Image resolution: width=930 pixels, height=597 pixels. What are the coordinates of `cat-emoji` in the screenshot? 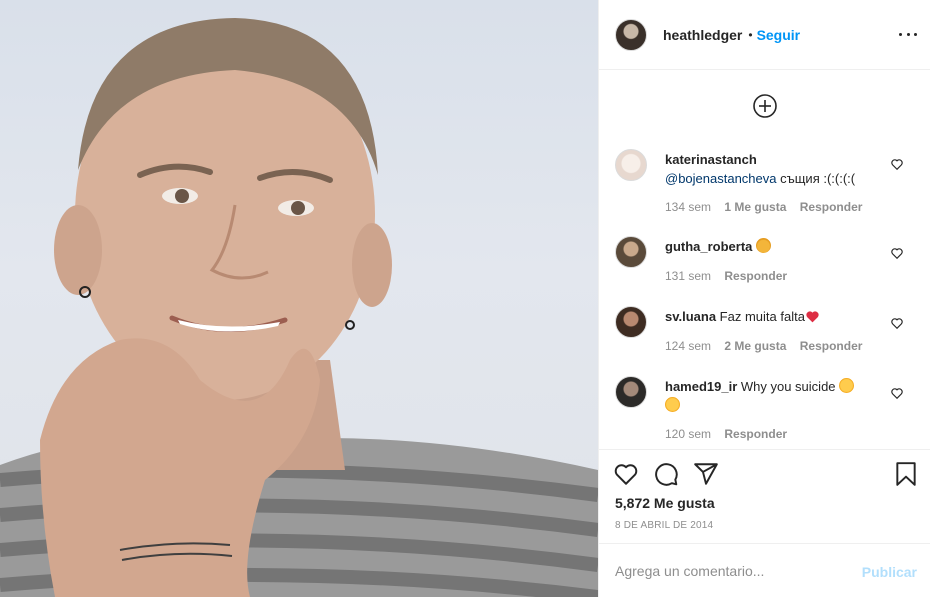 It's located at (764, 245).